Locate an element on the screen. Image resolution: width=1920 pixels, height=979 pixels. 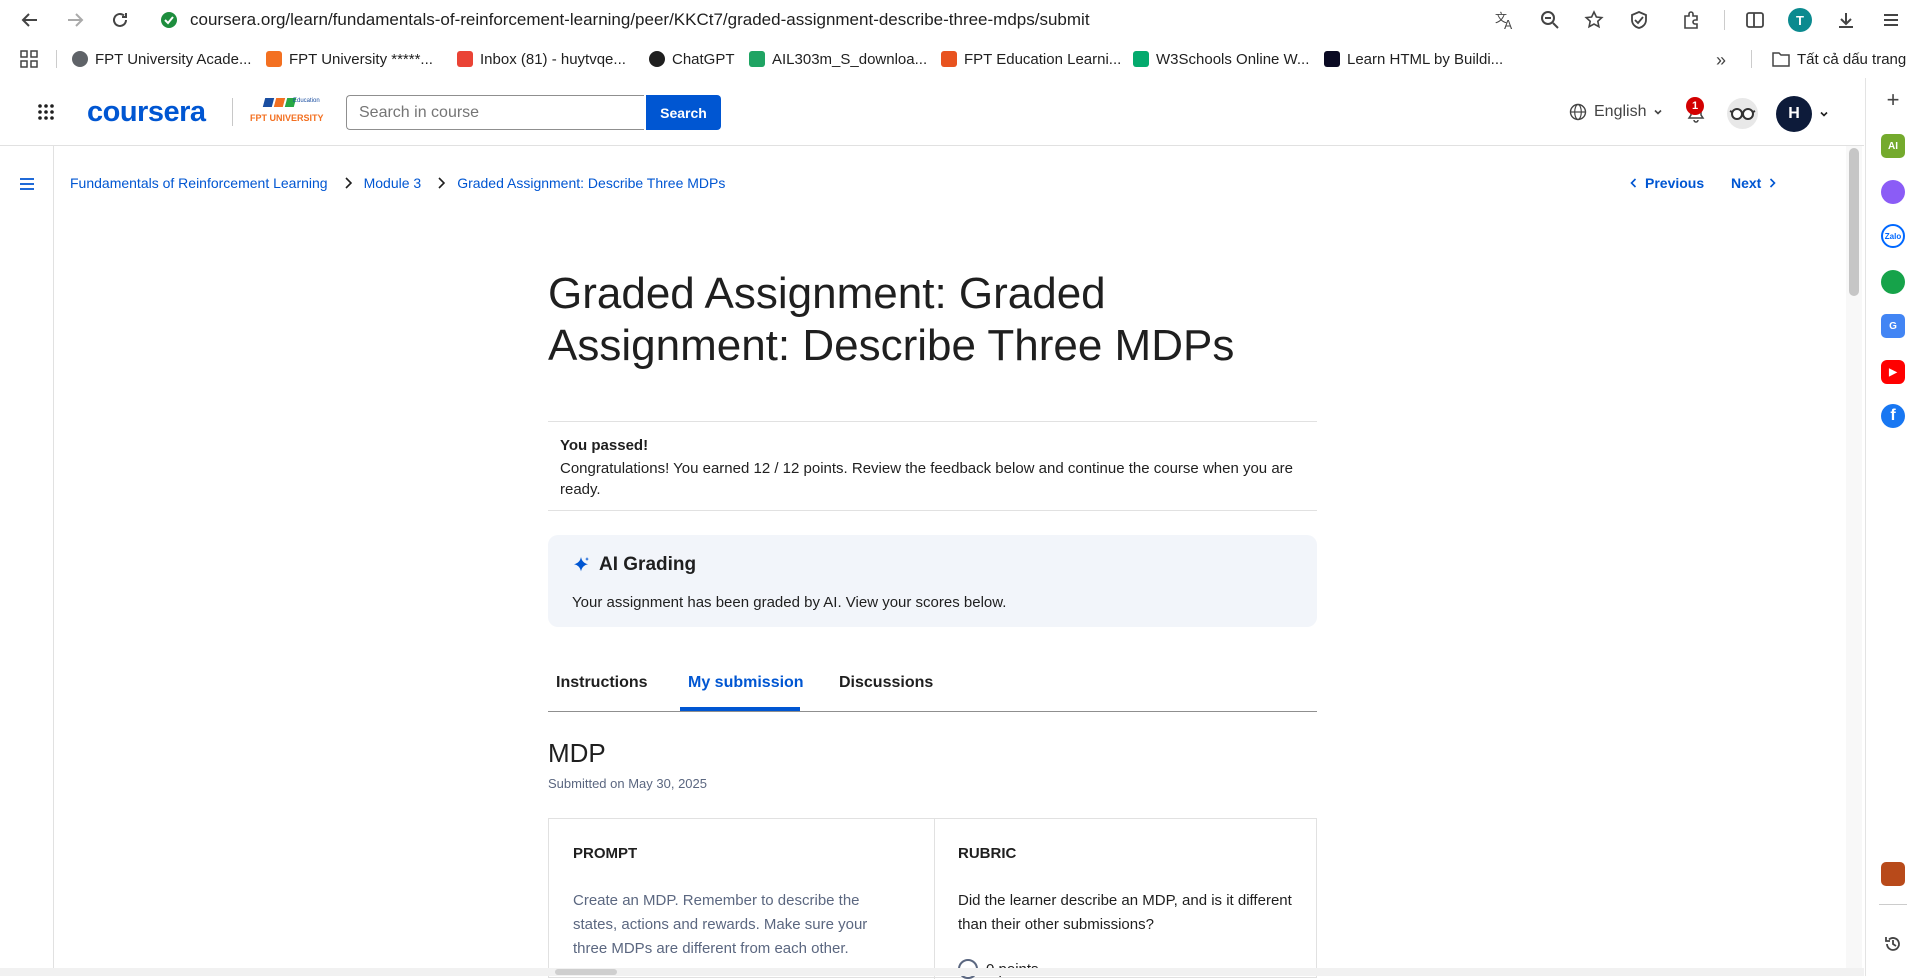
notifications-button: 1 is located at coordinates (1696, 110).